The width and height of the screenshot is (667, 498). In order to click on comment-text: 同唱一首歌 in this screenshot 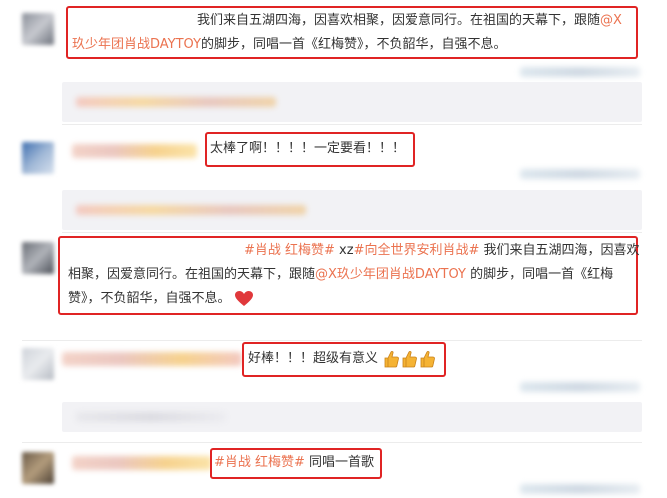, I will do `click(339, 462)`.